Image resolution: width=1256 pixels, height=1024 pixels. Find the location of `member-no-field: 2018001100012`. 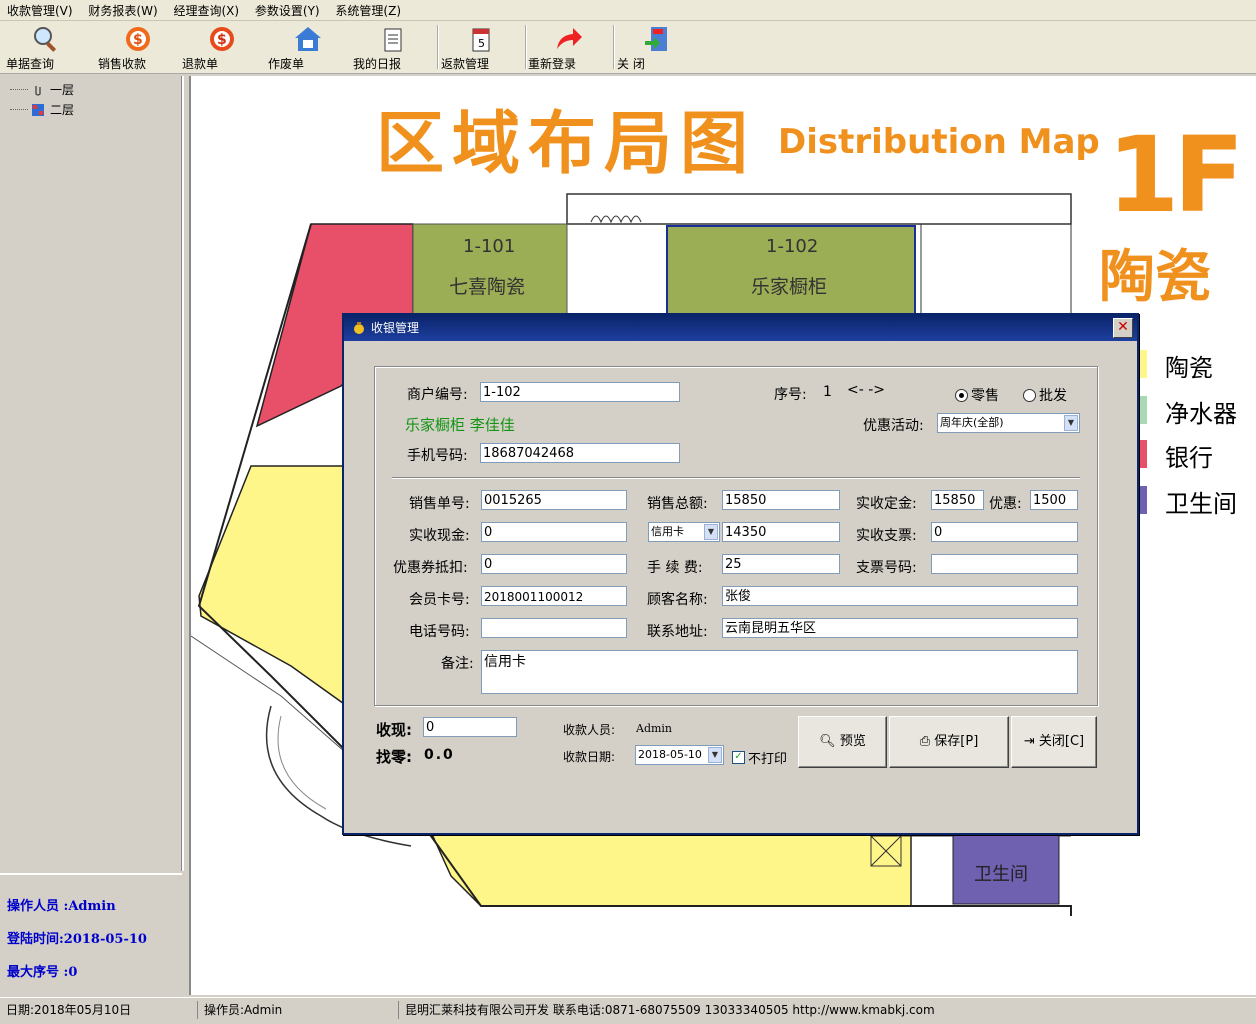

member-no-field: 2018001100012 is located at coordinates (554, 596).